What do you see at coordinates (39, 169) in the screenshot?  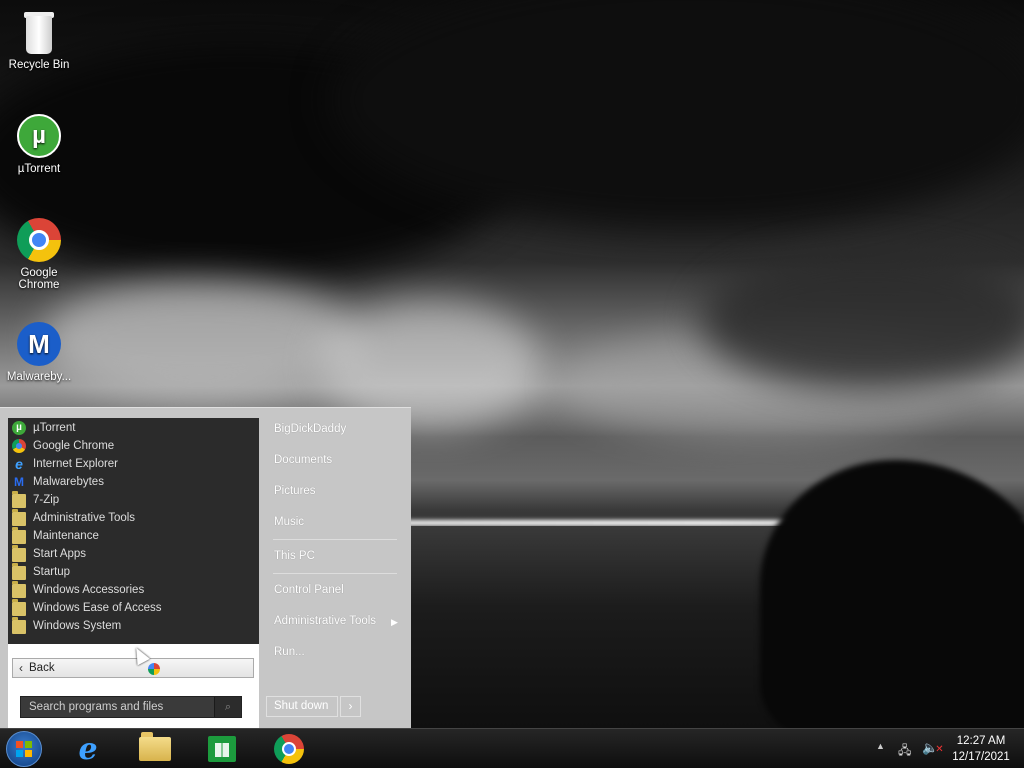 I see `desktop-icon-label: µTorrent` at bounding box center [39, 169].